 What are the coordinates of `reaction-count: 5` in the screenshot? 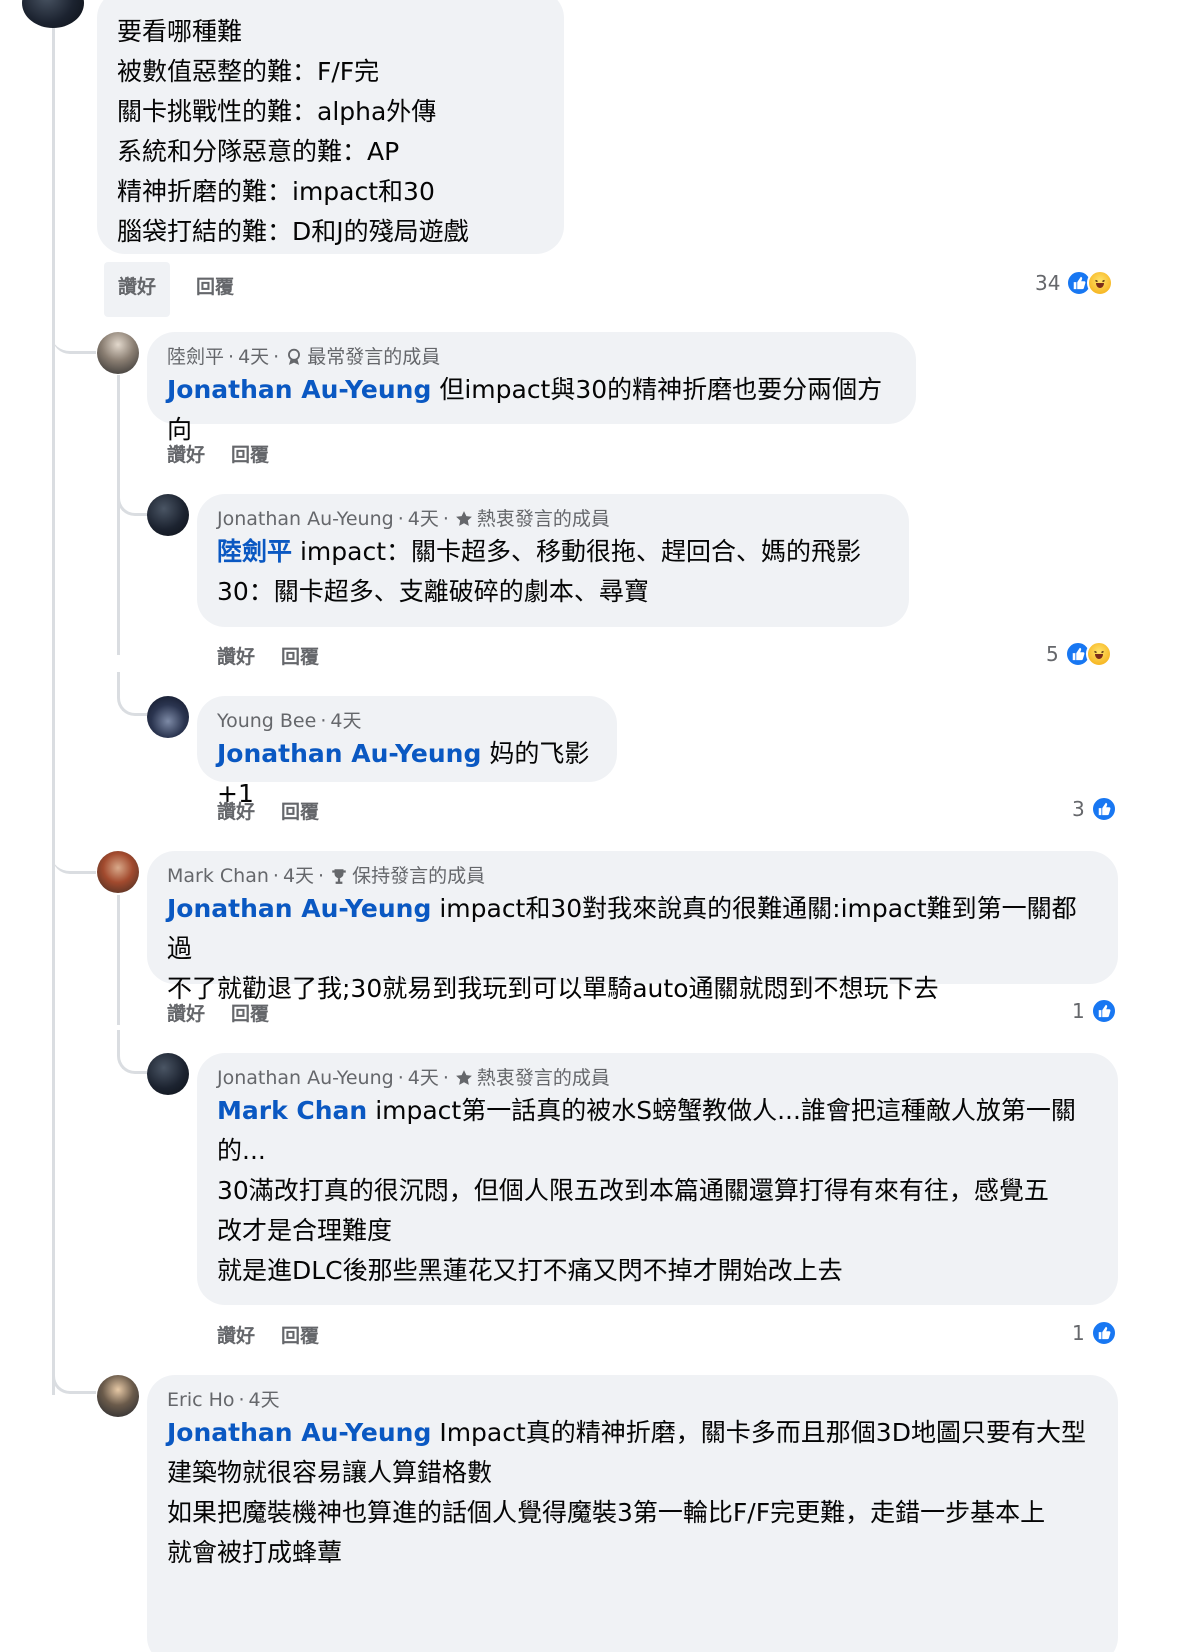 It's located at (1052, 654).